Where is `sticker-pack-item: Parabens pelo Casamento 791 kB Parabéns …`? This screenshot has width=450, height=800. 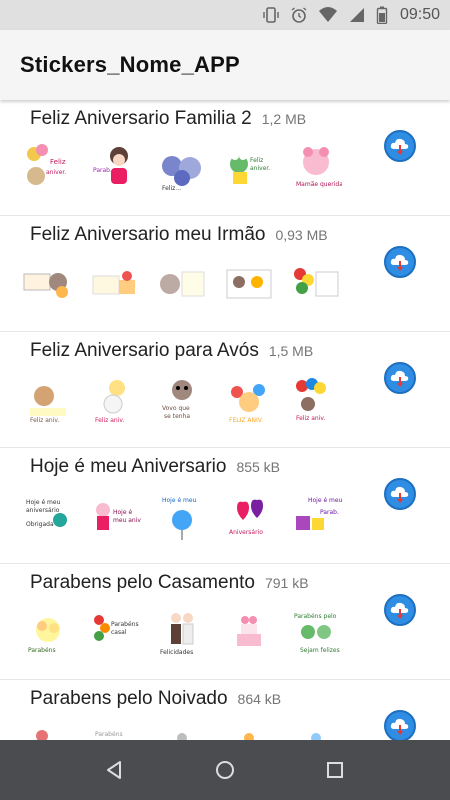
sticker-pack-item: Parabens pelo Casamento 791 kB Parabéns … is located at coordinates (225, 622).